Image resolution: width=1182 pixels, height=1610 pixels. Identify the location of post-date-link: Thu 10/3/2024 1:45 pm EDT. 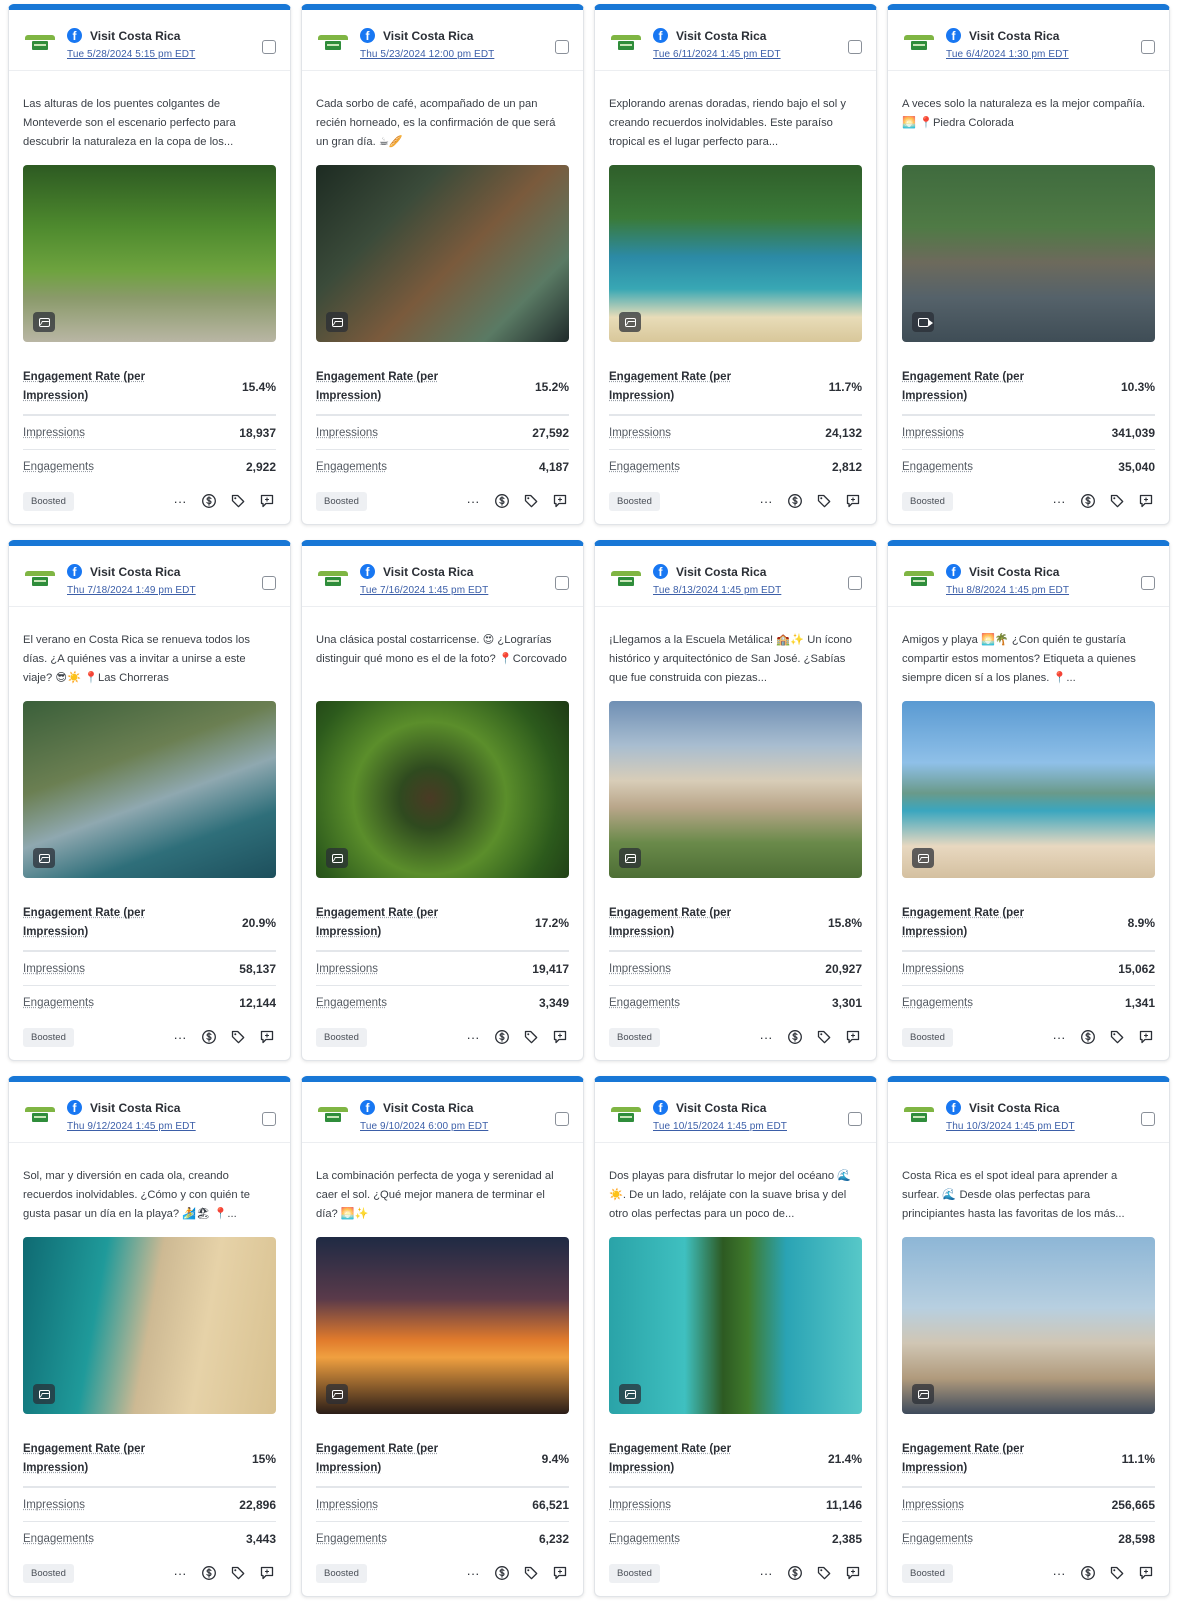
(1010, 1126).